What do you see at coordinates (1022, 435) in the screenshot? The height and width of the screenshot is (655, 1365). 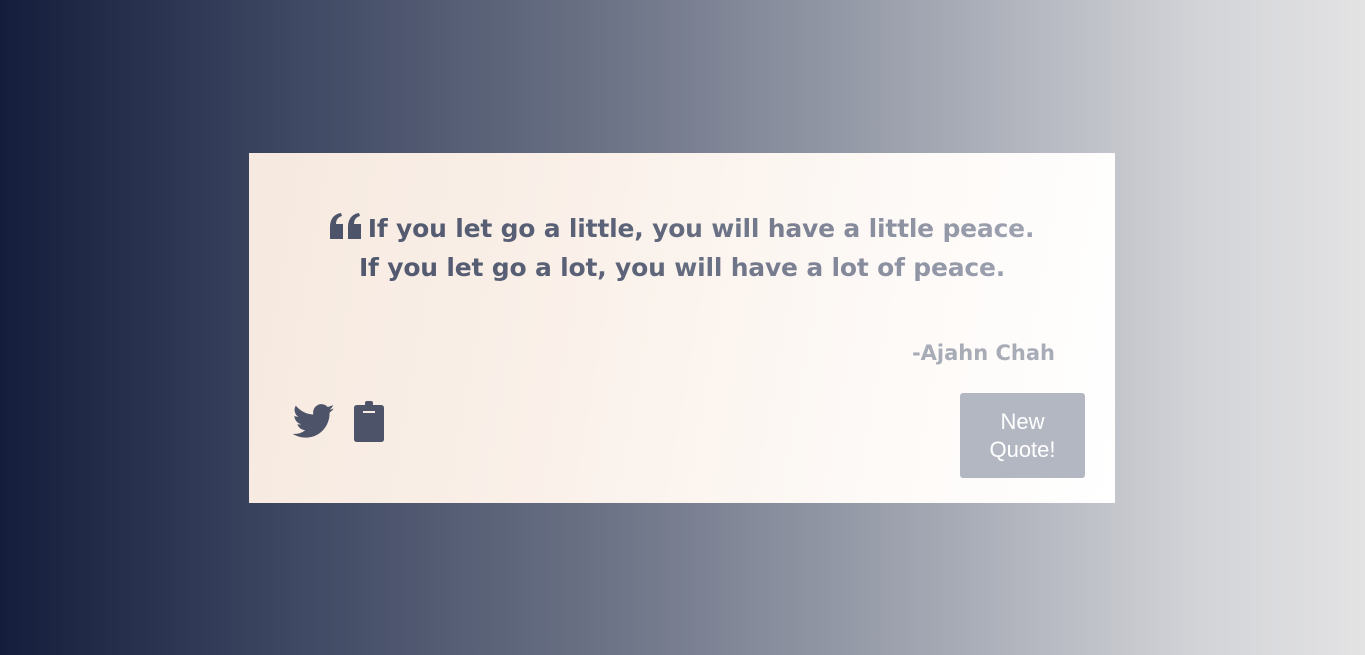 I see `new-quote-button: New Quote!` at bounding box center [1022, 435].